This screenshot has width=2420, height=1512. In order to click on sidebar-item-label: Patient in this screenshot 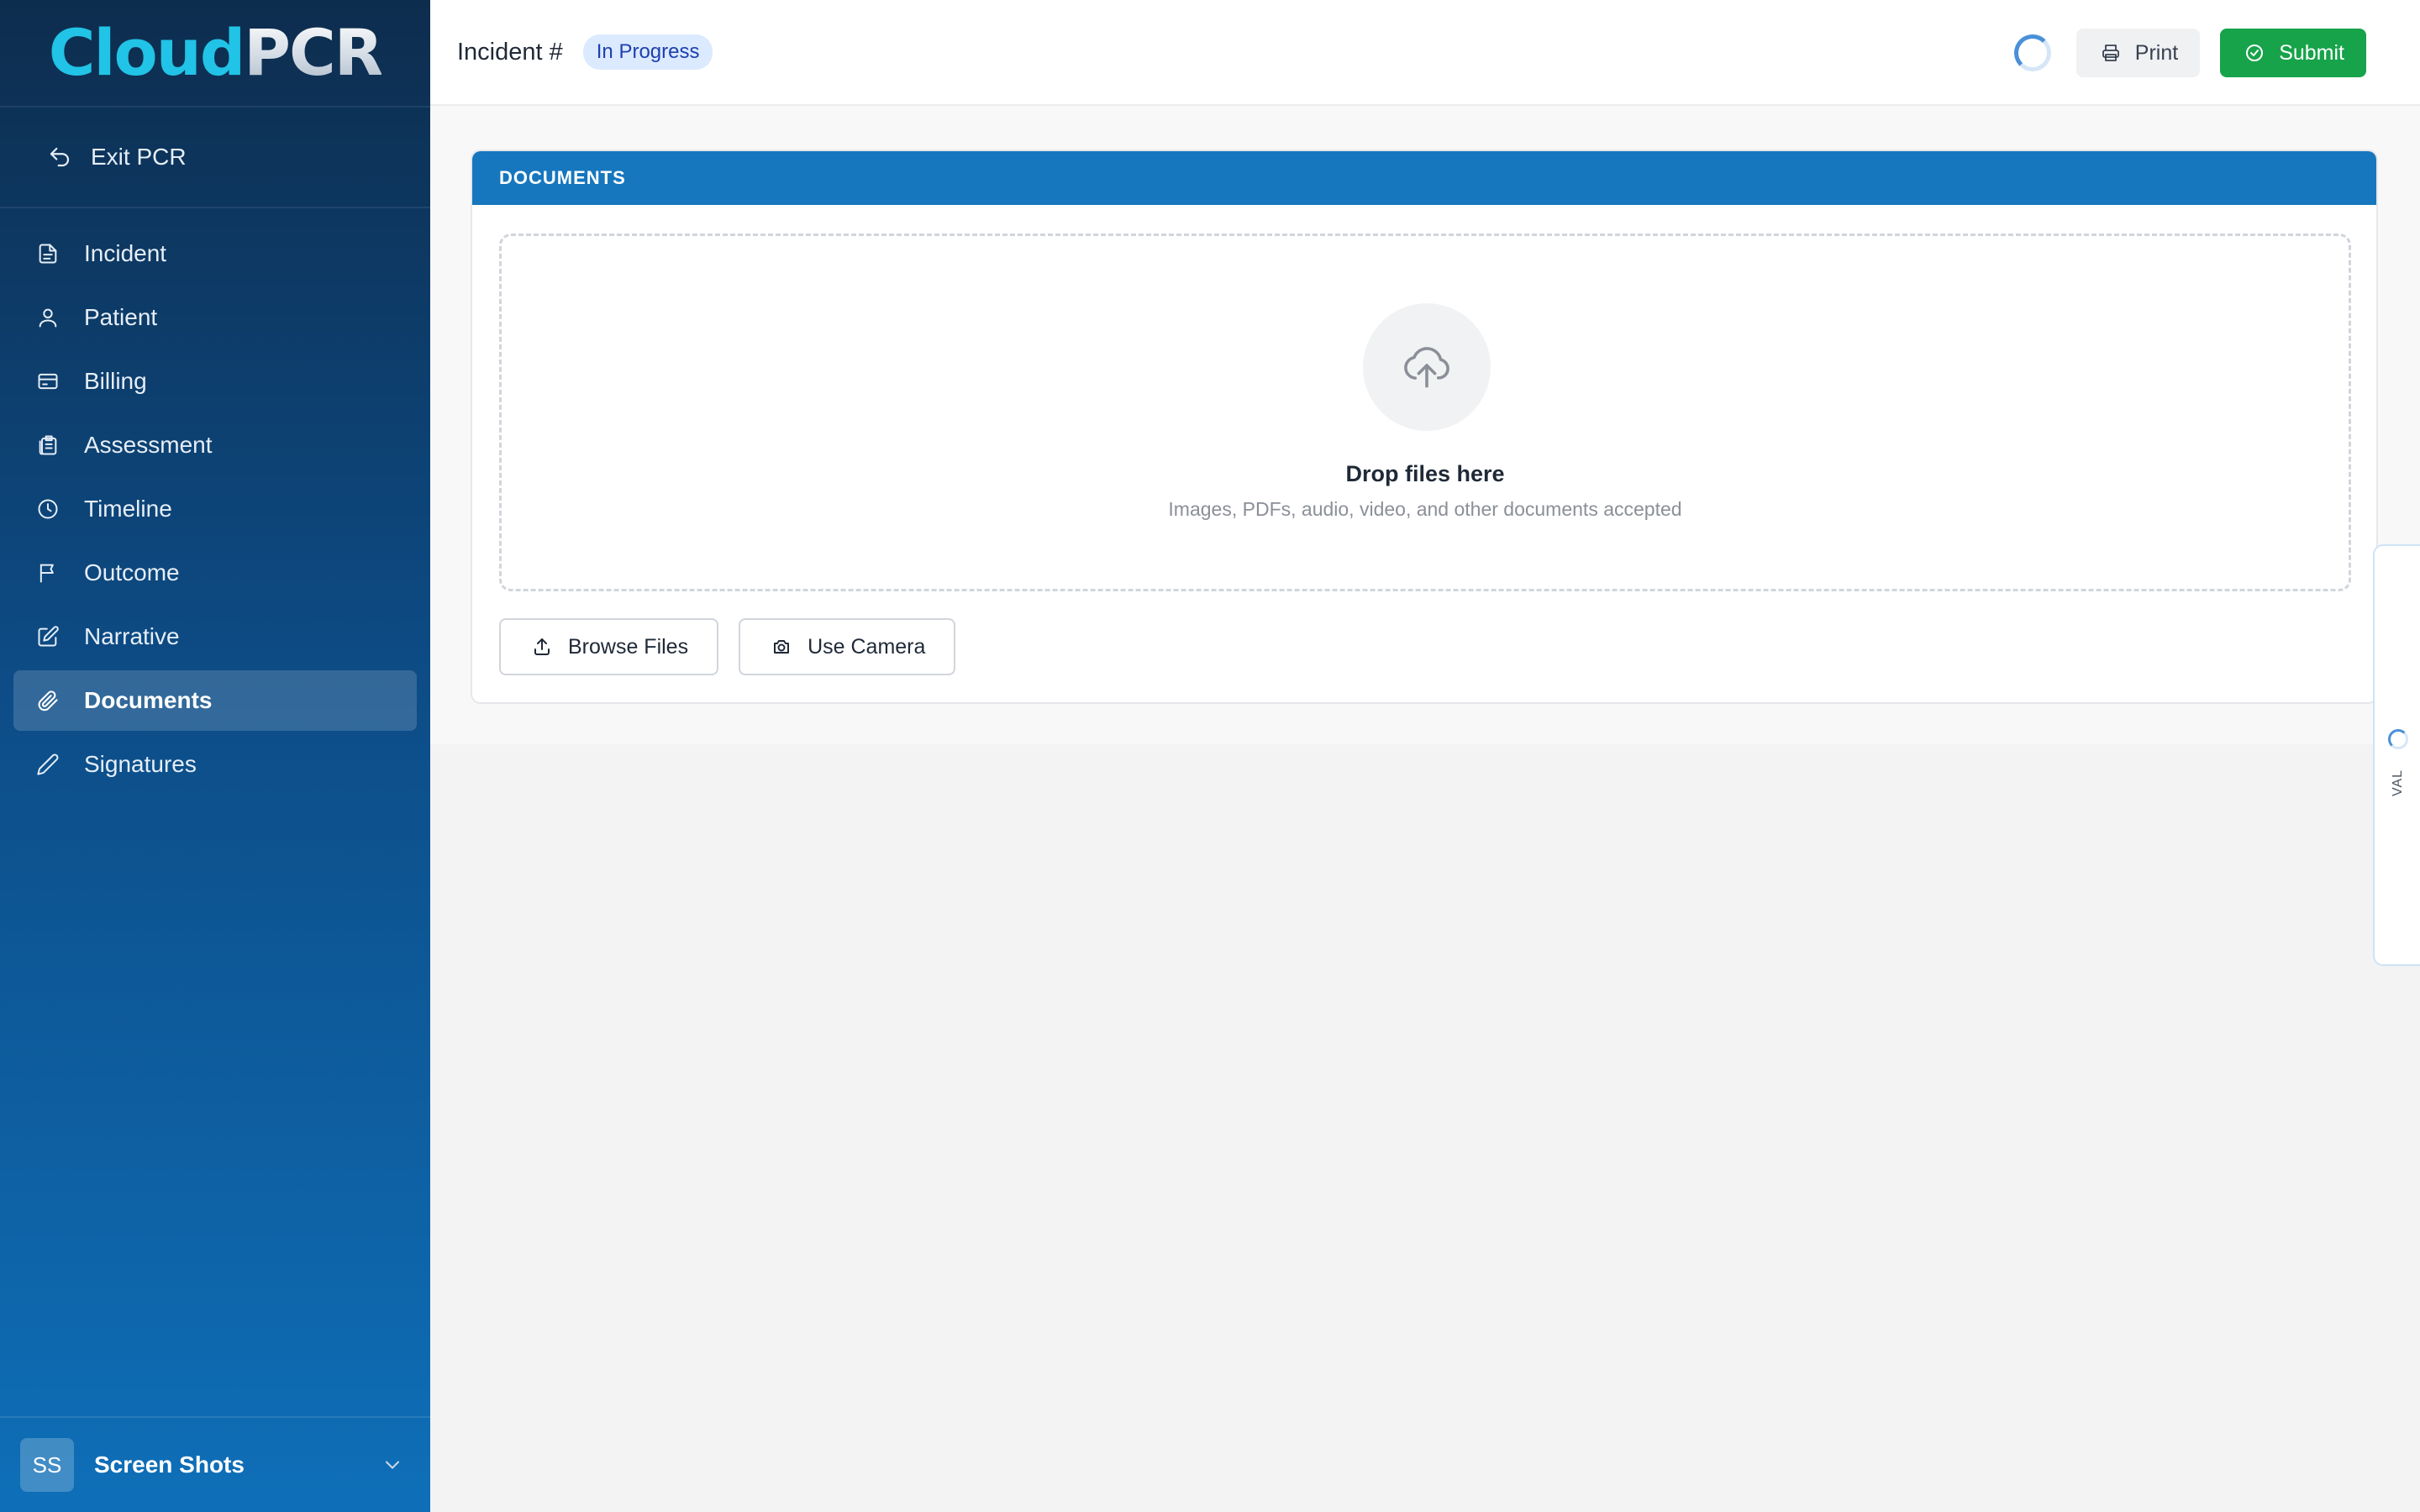, I will do `click(121, 317)`.